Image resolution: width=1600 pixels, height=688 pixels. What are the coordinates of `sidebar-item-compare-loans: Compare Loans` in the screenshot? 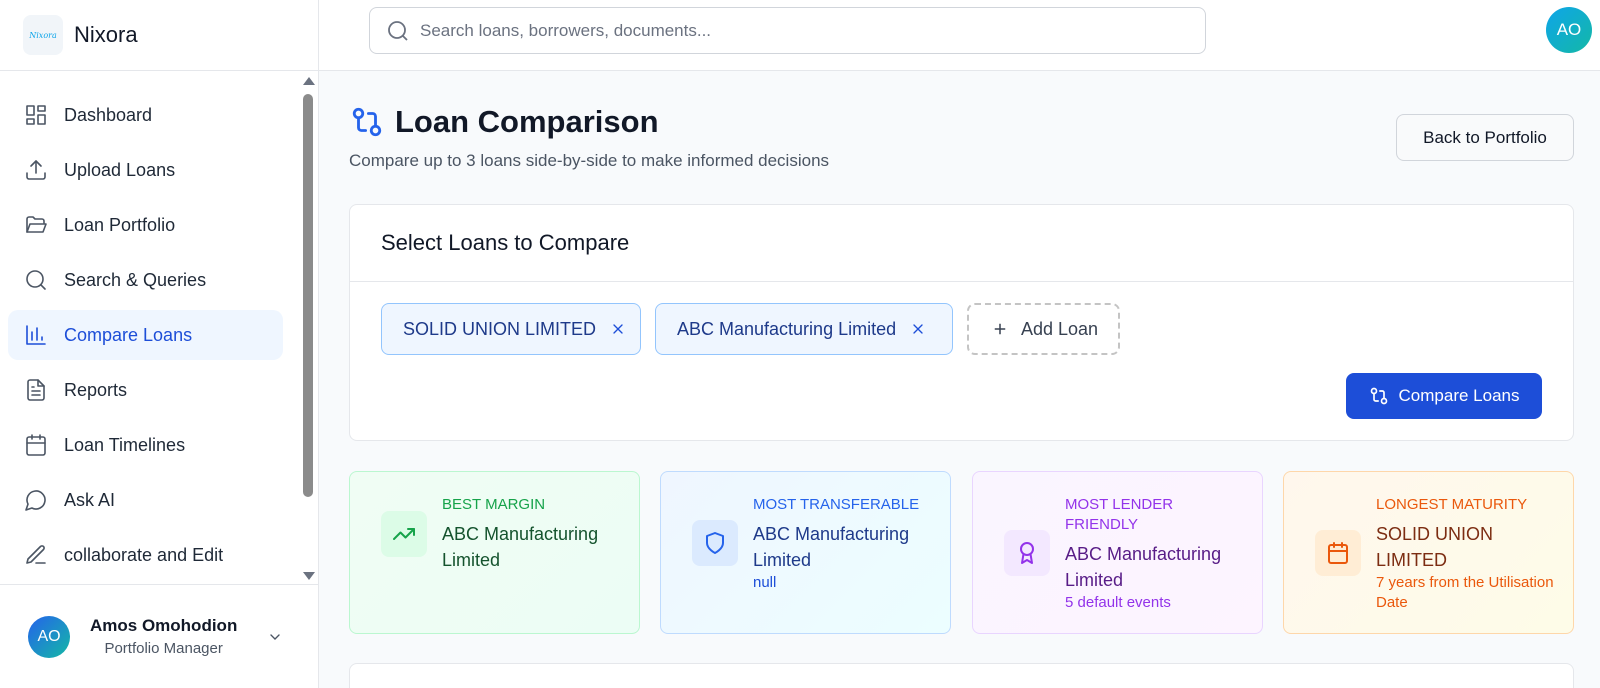 It's located at (145, 335).